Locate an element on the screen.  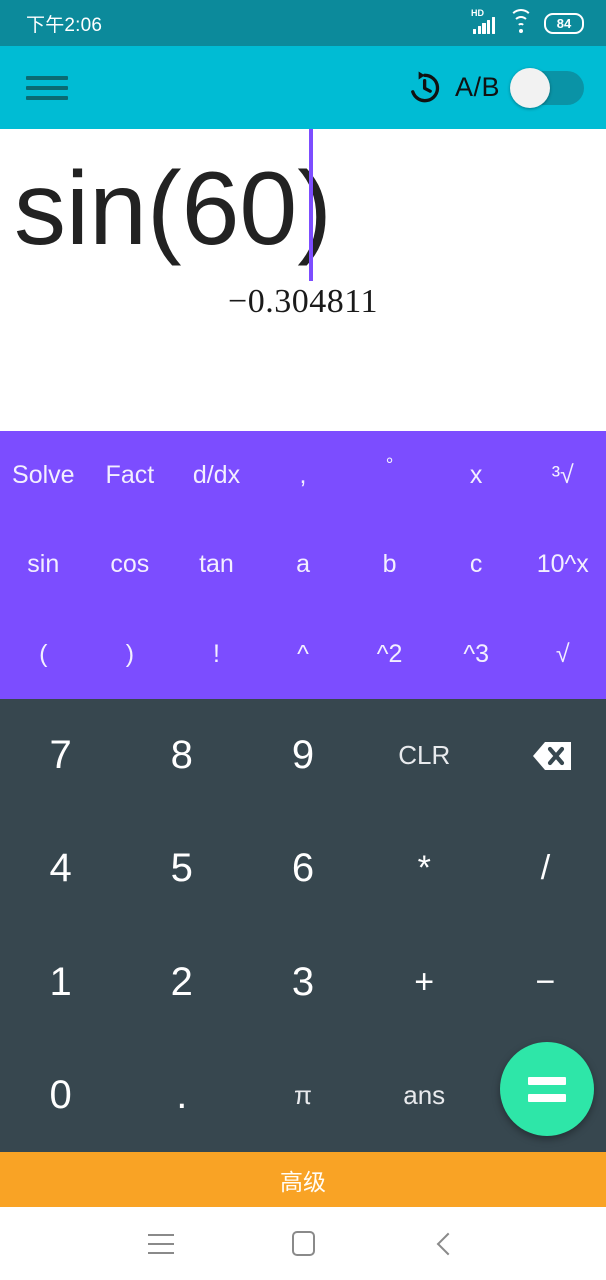
key-pi: π is located at coordinates (302, 1095).